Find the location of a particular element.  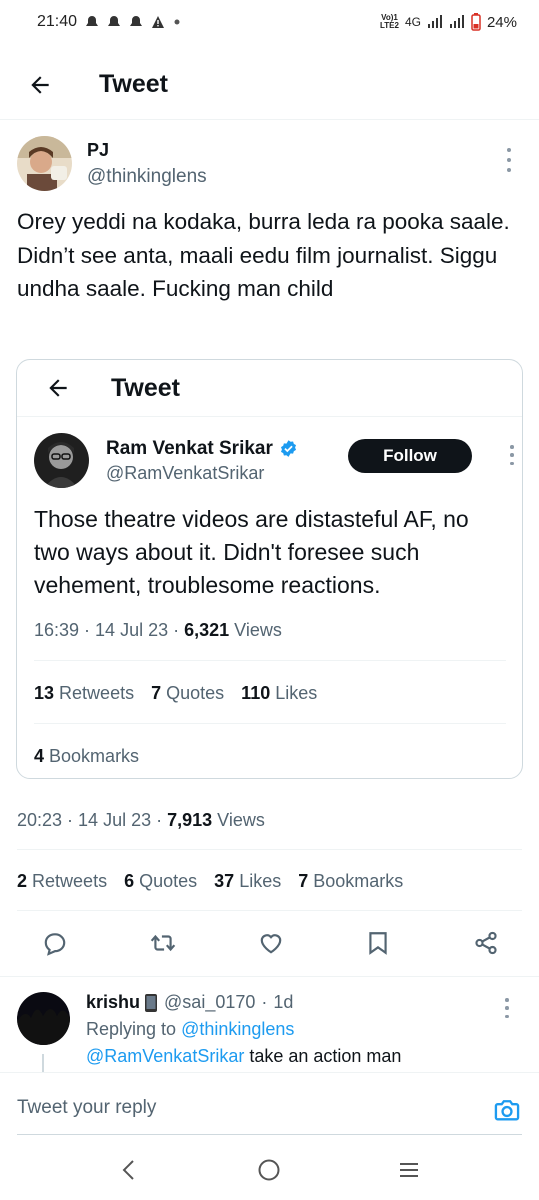

quoted-views-count: 6,321 is located at coordinates (207, 630).